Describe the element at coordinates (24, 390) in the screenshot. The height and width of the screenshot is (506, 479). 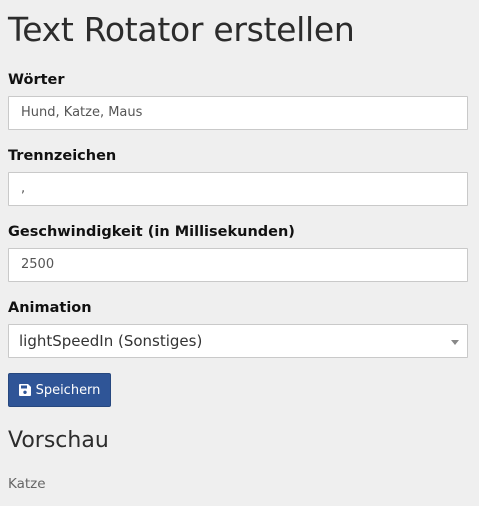
I see `floppy-disk-icon` at that location.